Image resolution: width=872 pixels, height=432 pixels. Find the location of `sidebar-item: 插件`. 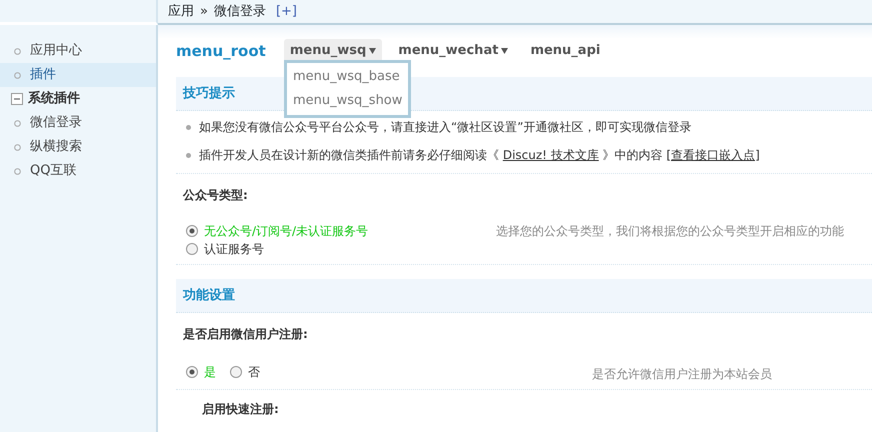

sidebar-item: 插件 is located at coordinates (78, 75).